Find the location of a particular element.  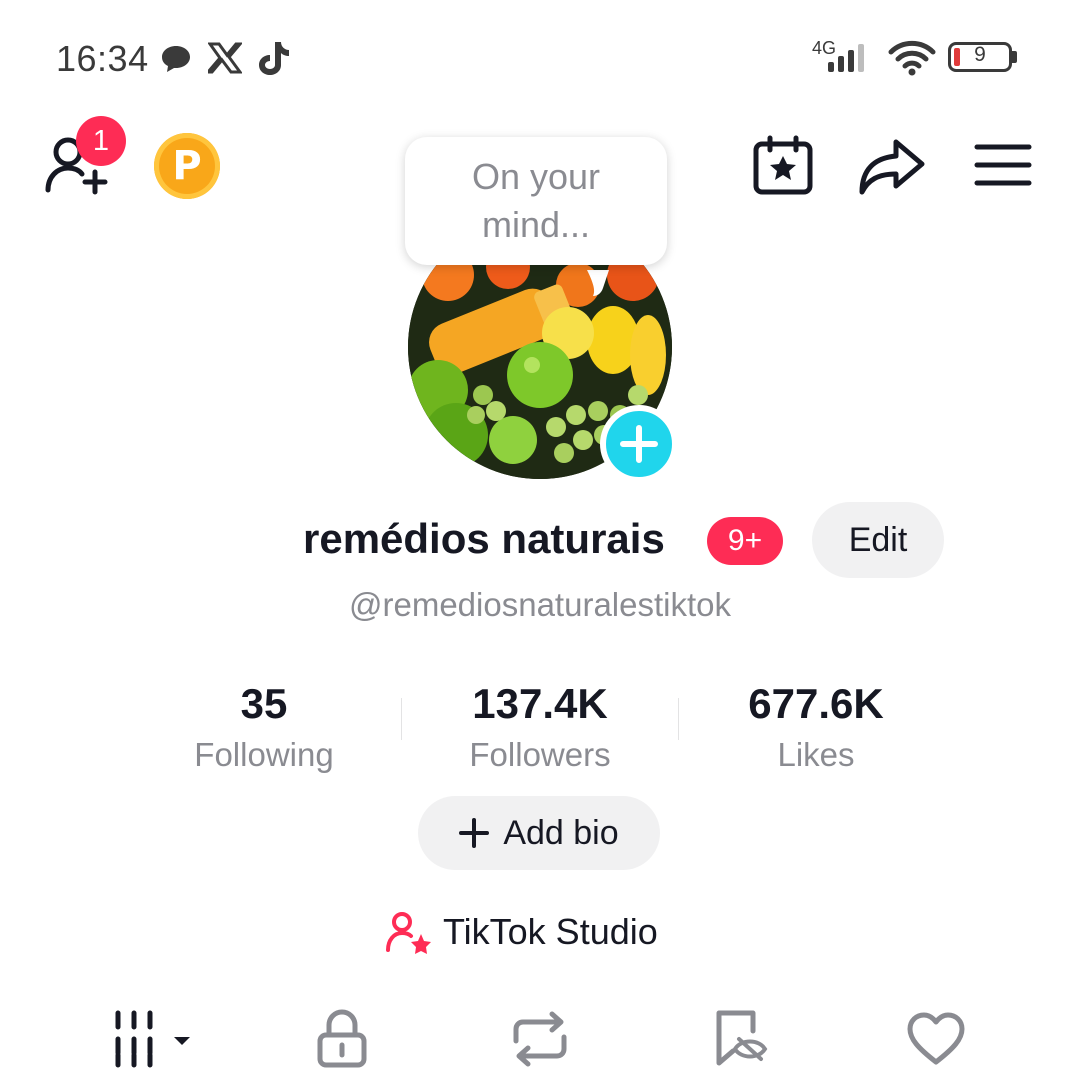

add-bio-button: Add bio is located at coordinates (539, 833).